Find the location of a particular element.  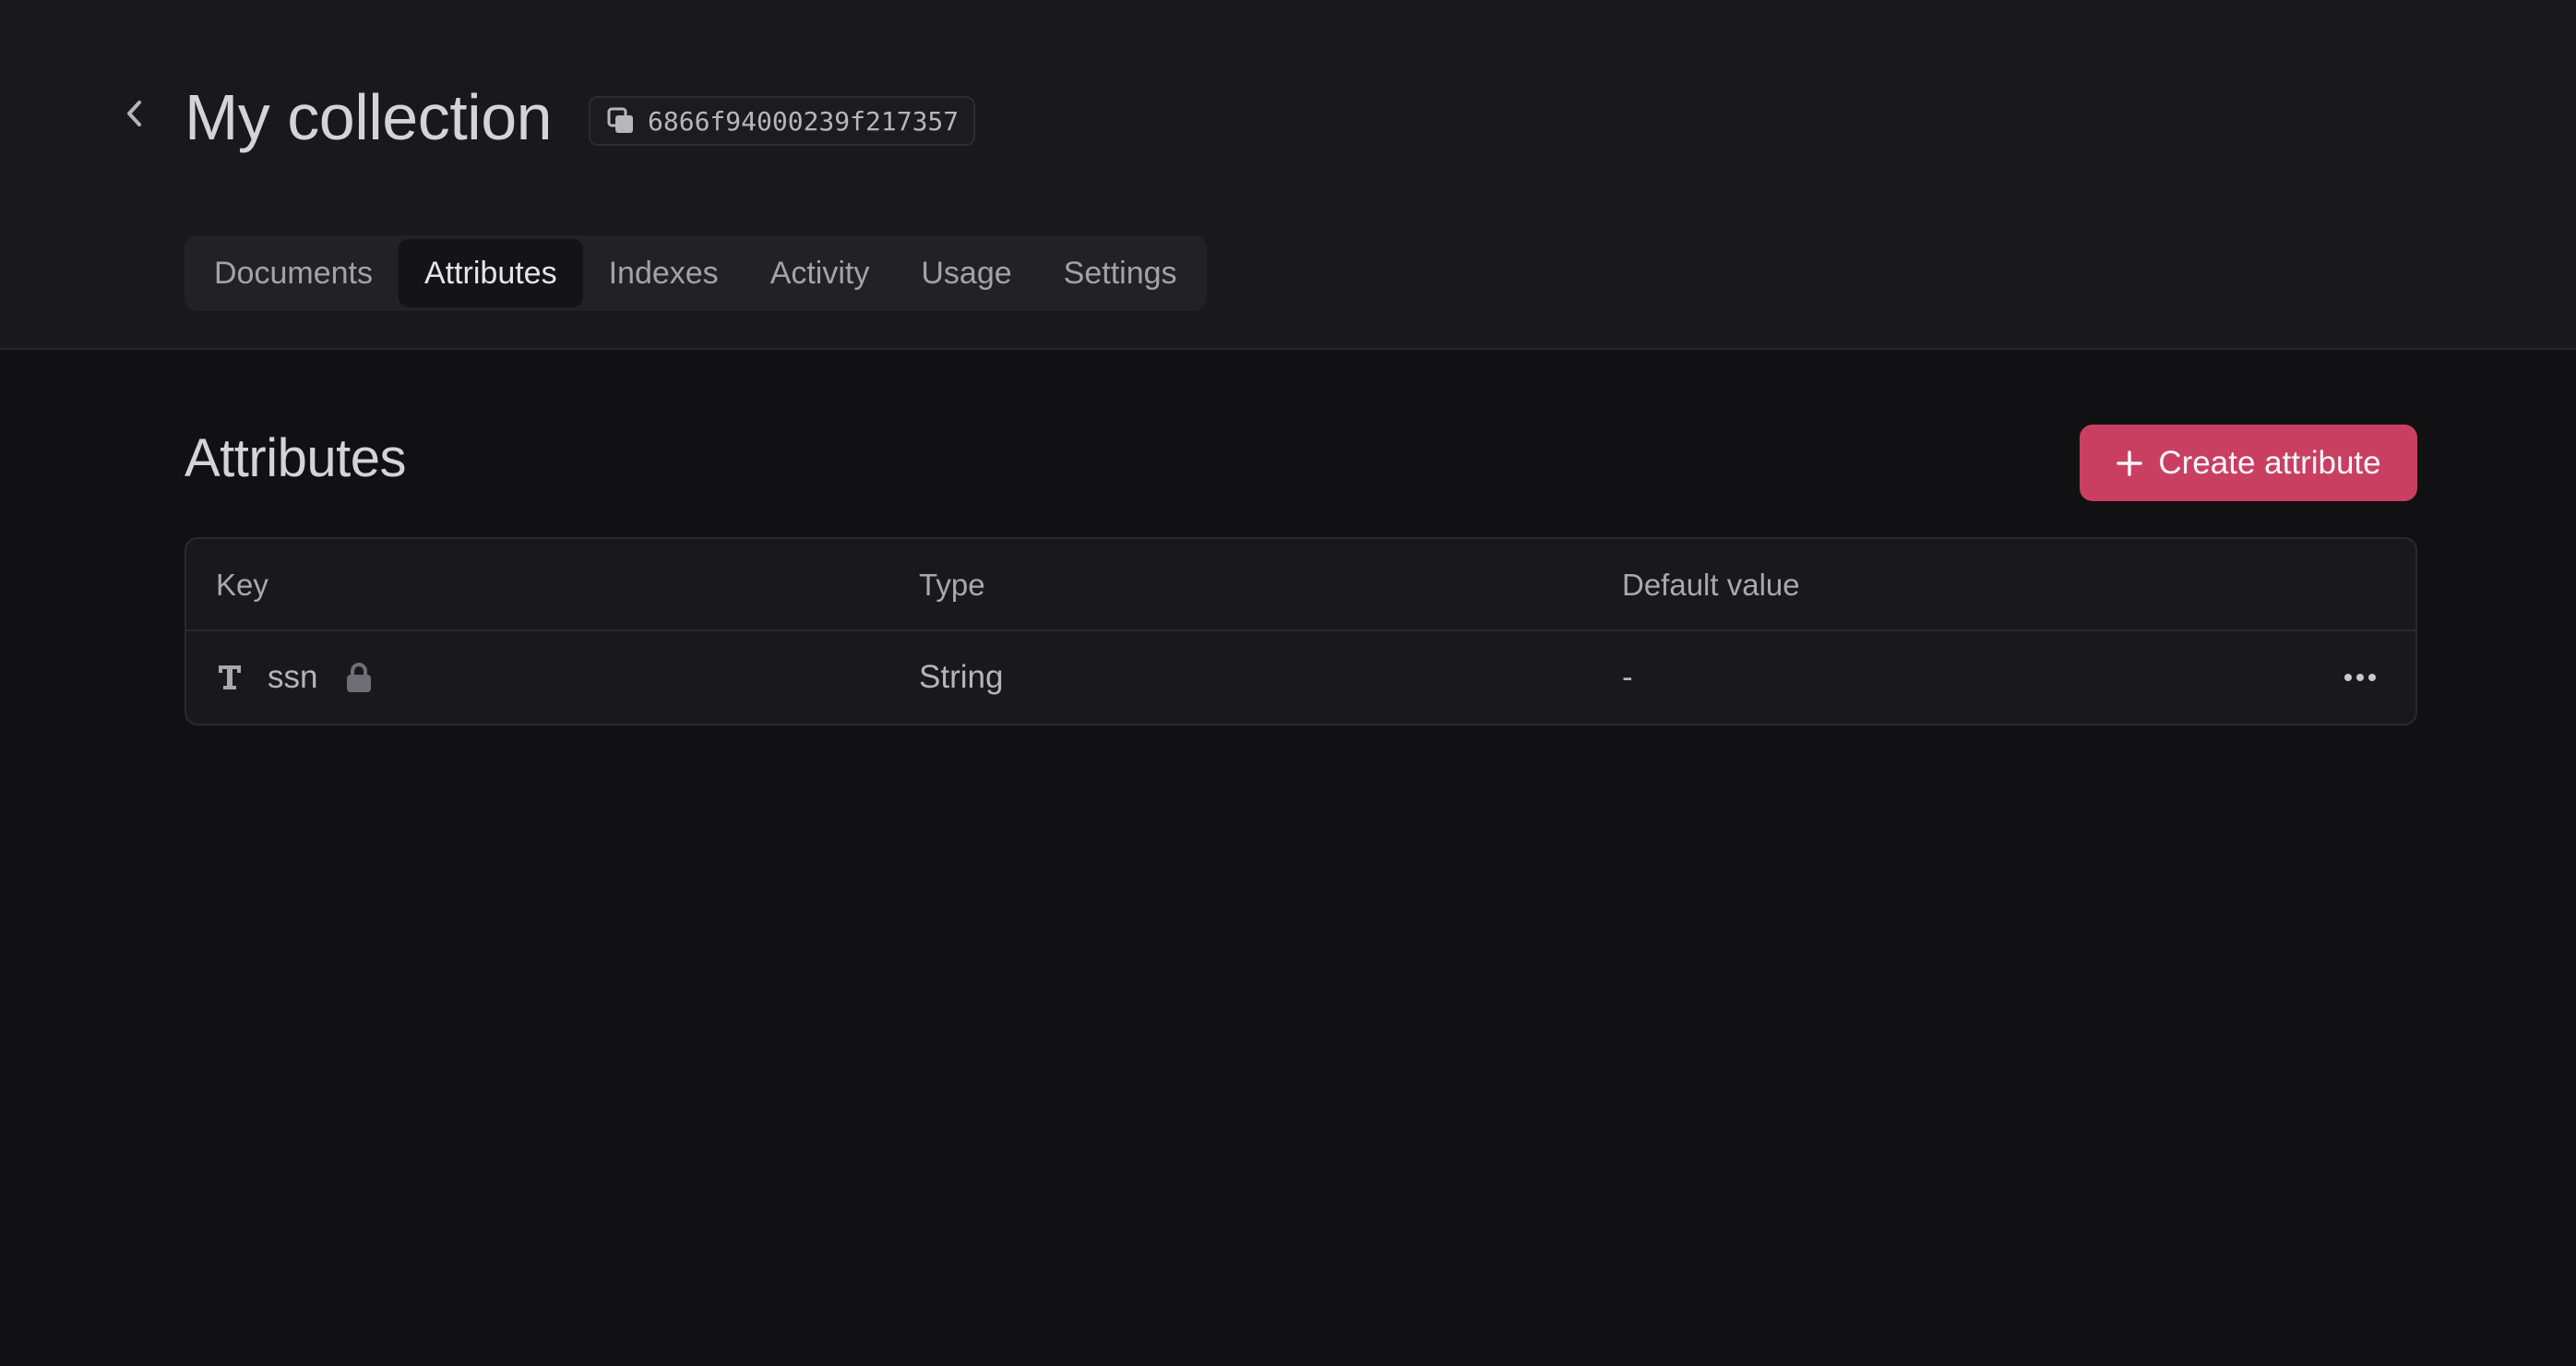

create-attribute-button: Create attribute is located at coordinates (2248, 463).